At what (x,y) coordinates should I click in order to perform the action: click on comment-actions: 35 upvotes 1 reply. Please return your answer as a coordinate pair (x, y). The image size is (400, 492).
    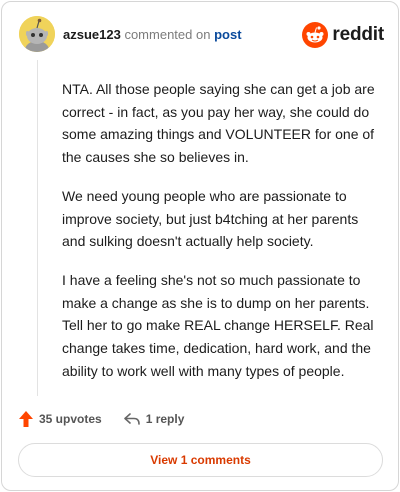
    Looking at the image, I should click on (101, 419).